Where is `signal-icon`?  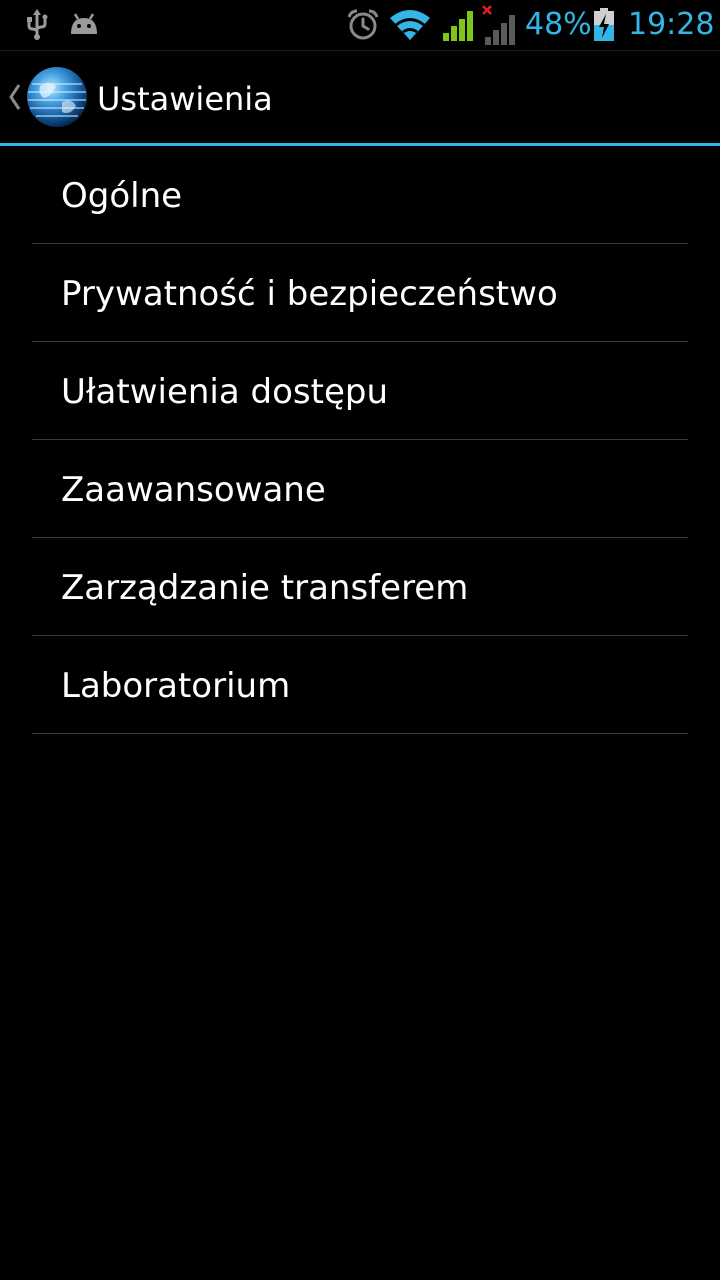
signal-icon is located at coordinates (458, 25).